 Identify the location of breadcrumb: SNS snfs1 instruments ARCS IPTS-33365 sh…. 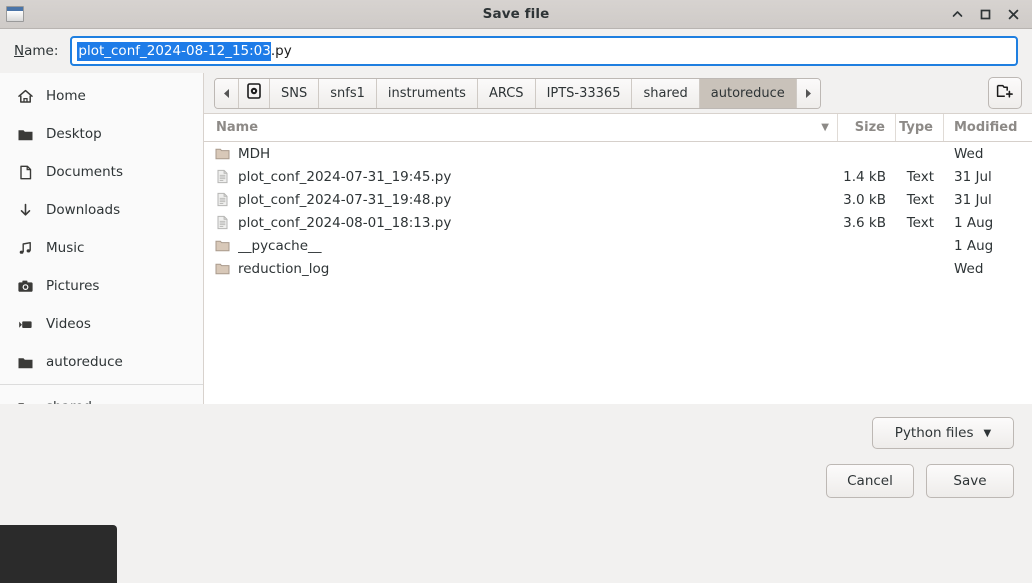
(517, 93).